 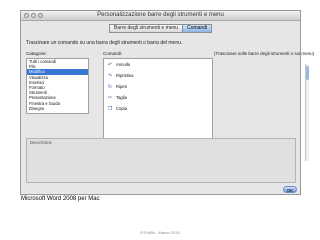 I want to click on command-item: ✂ Taglia, so click(x=158, y=97).